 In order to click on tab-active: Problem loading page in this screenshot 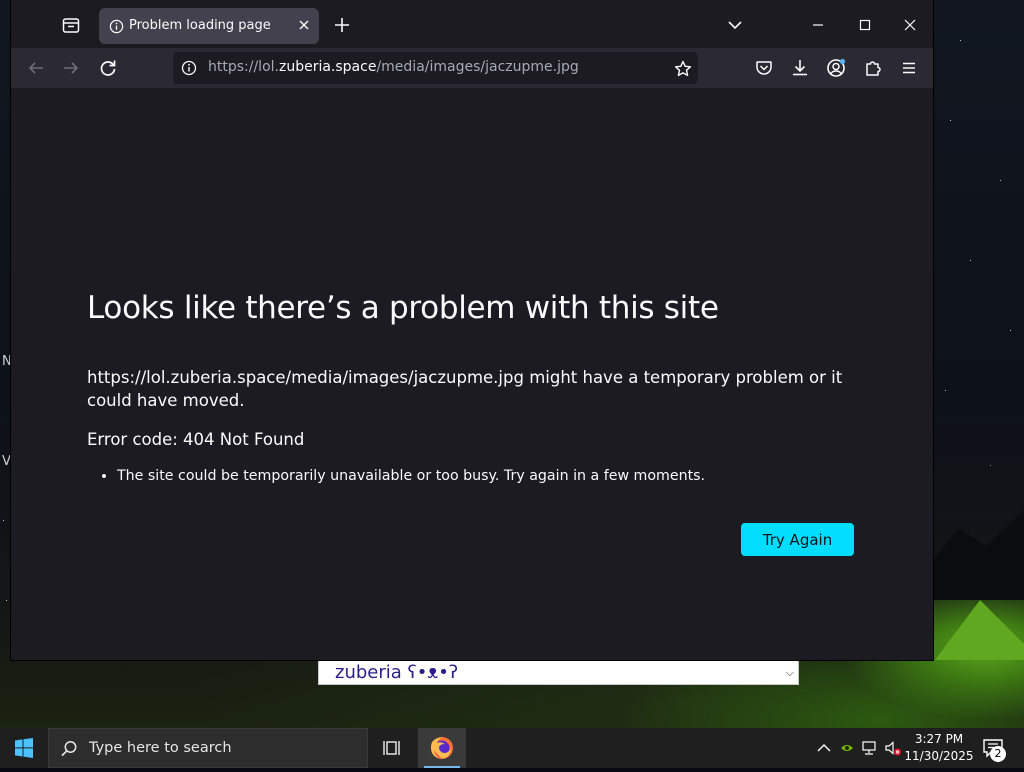, I will do `click(209, 26)`.